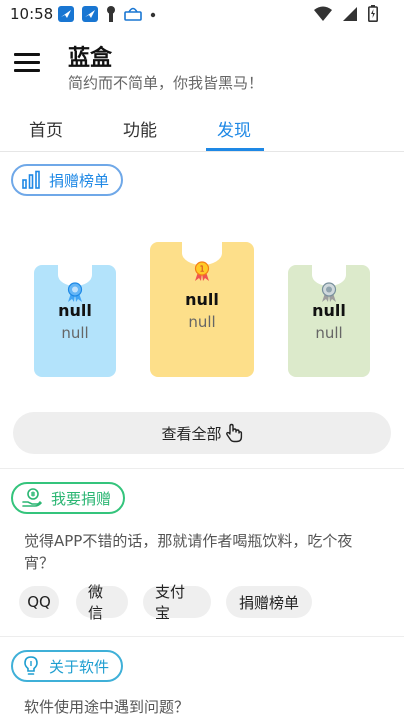 The height and width of the screenshot is (720, 404). I want to click on system-icons, so click(346, 13).